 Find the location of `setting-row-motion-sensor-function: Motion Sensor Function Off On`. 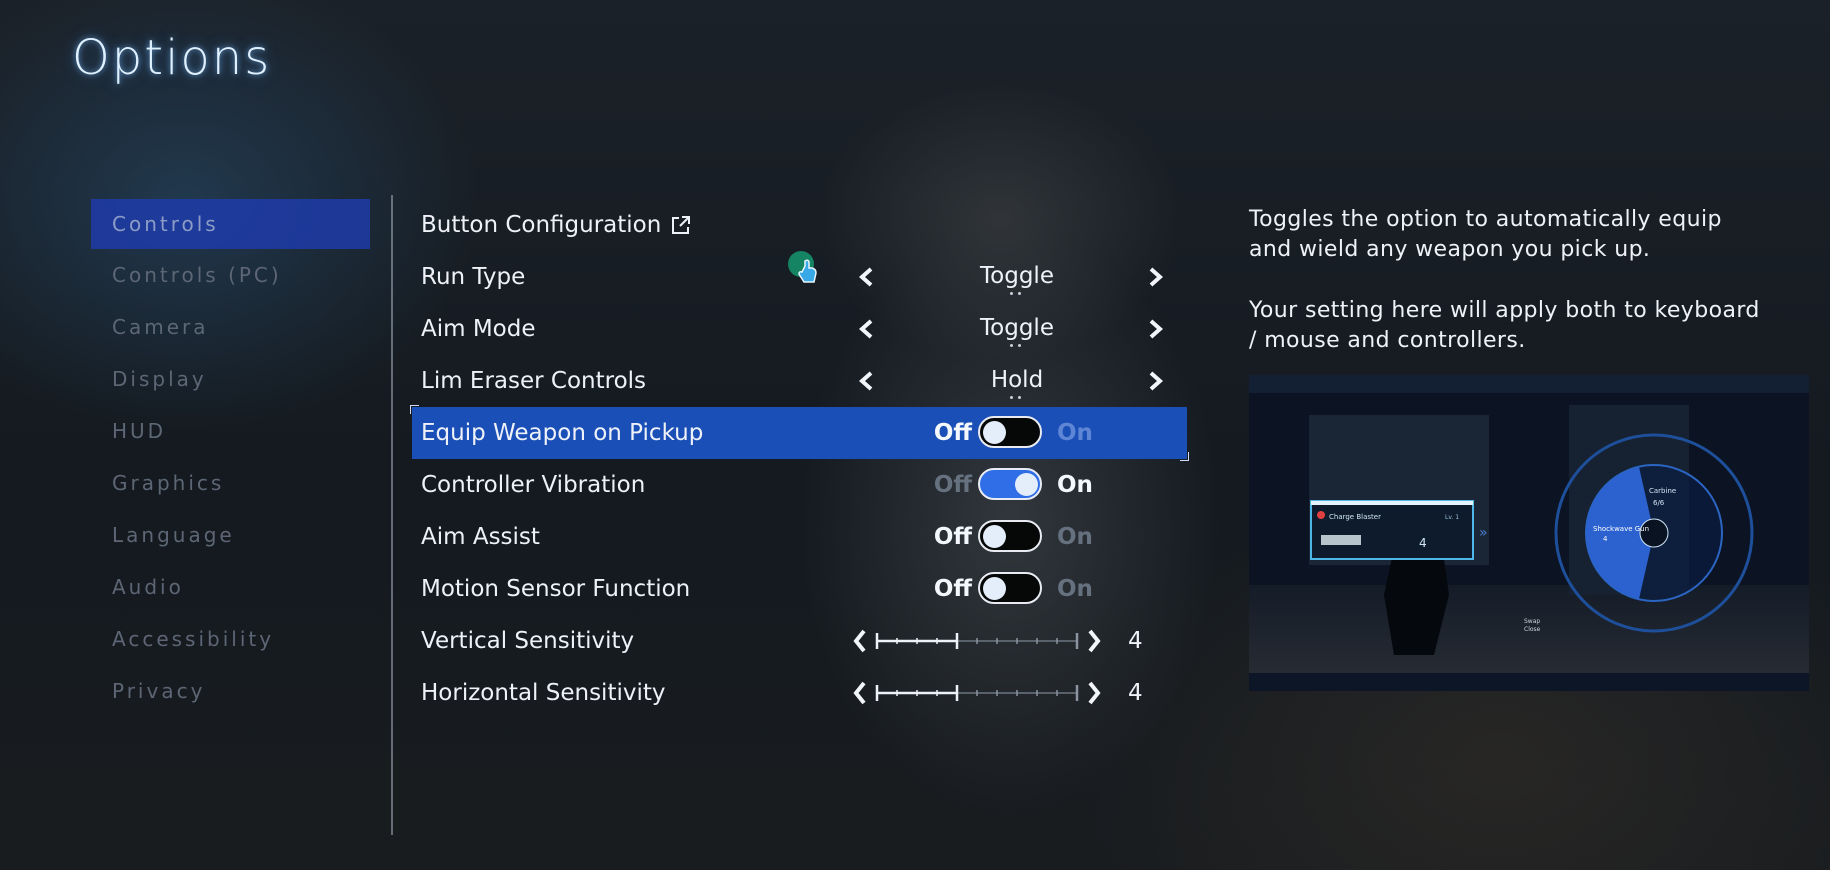

setting-row-motion-sensor-function: Motion Sensor Function Off On is located at coordinates (799, 589).